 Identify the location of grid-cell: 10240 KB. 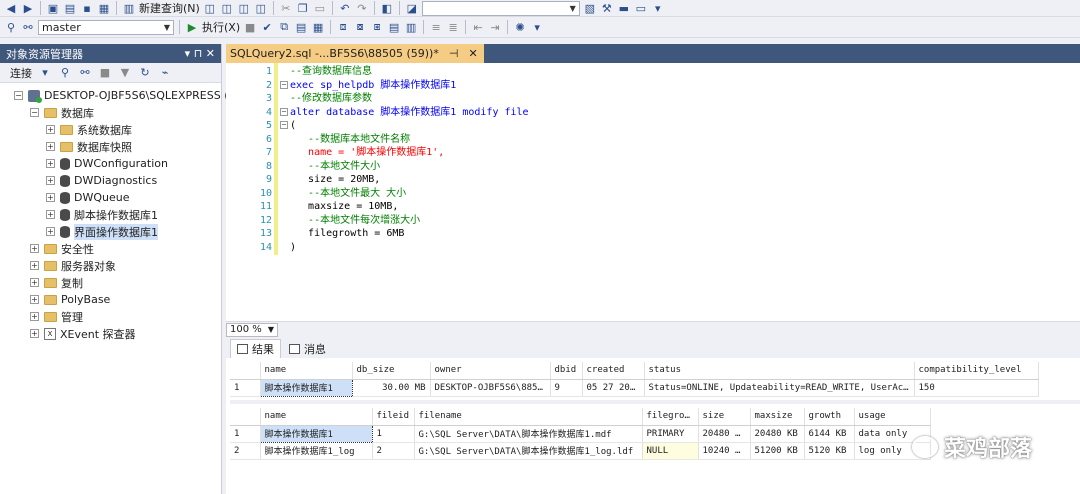
(724, 451).